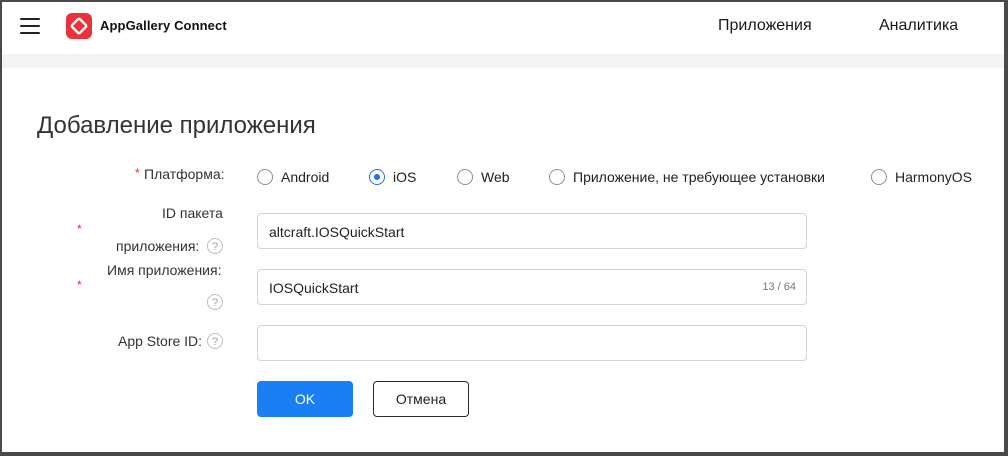 This screenshot has height=456, width=1008. What do you see at coordinates (532, 287) in the screenshot?
I see `app-name-input: IOSQuickStart 13 / 64` at bounding box center [532, 287].